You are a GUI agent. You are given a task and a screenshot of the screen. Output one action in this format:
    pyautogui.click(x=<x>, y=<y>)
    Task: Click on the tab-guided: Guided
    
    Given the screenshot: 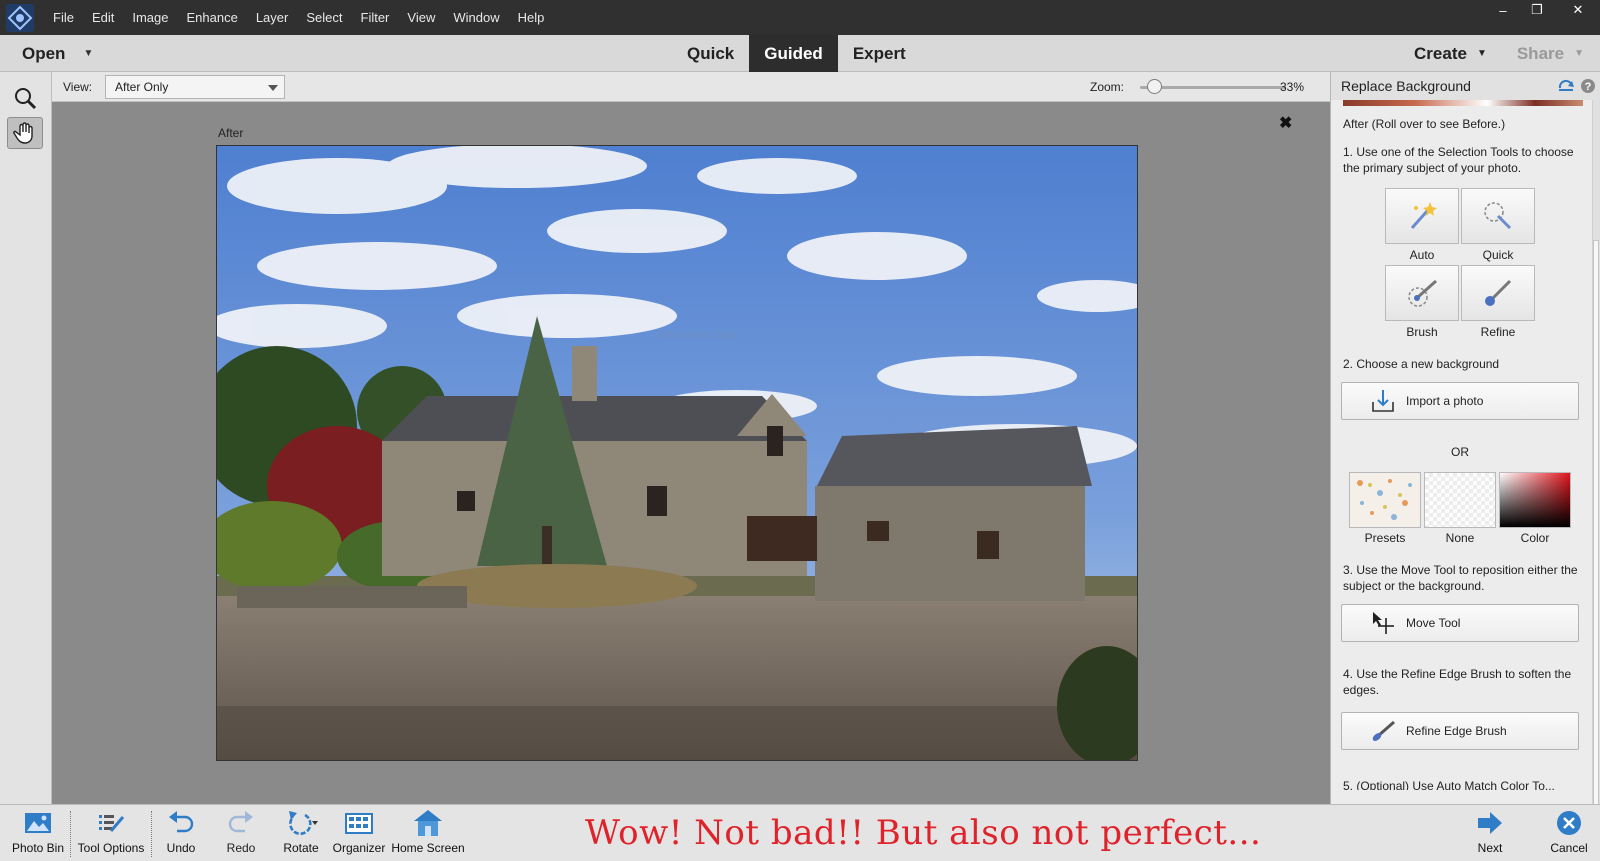 What is the action you would take?
    pyautogui.click(x=793, y=53)
    